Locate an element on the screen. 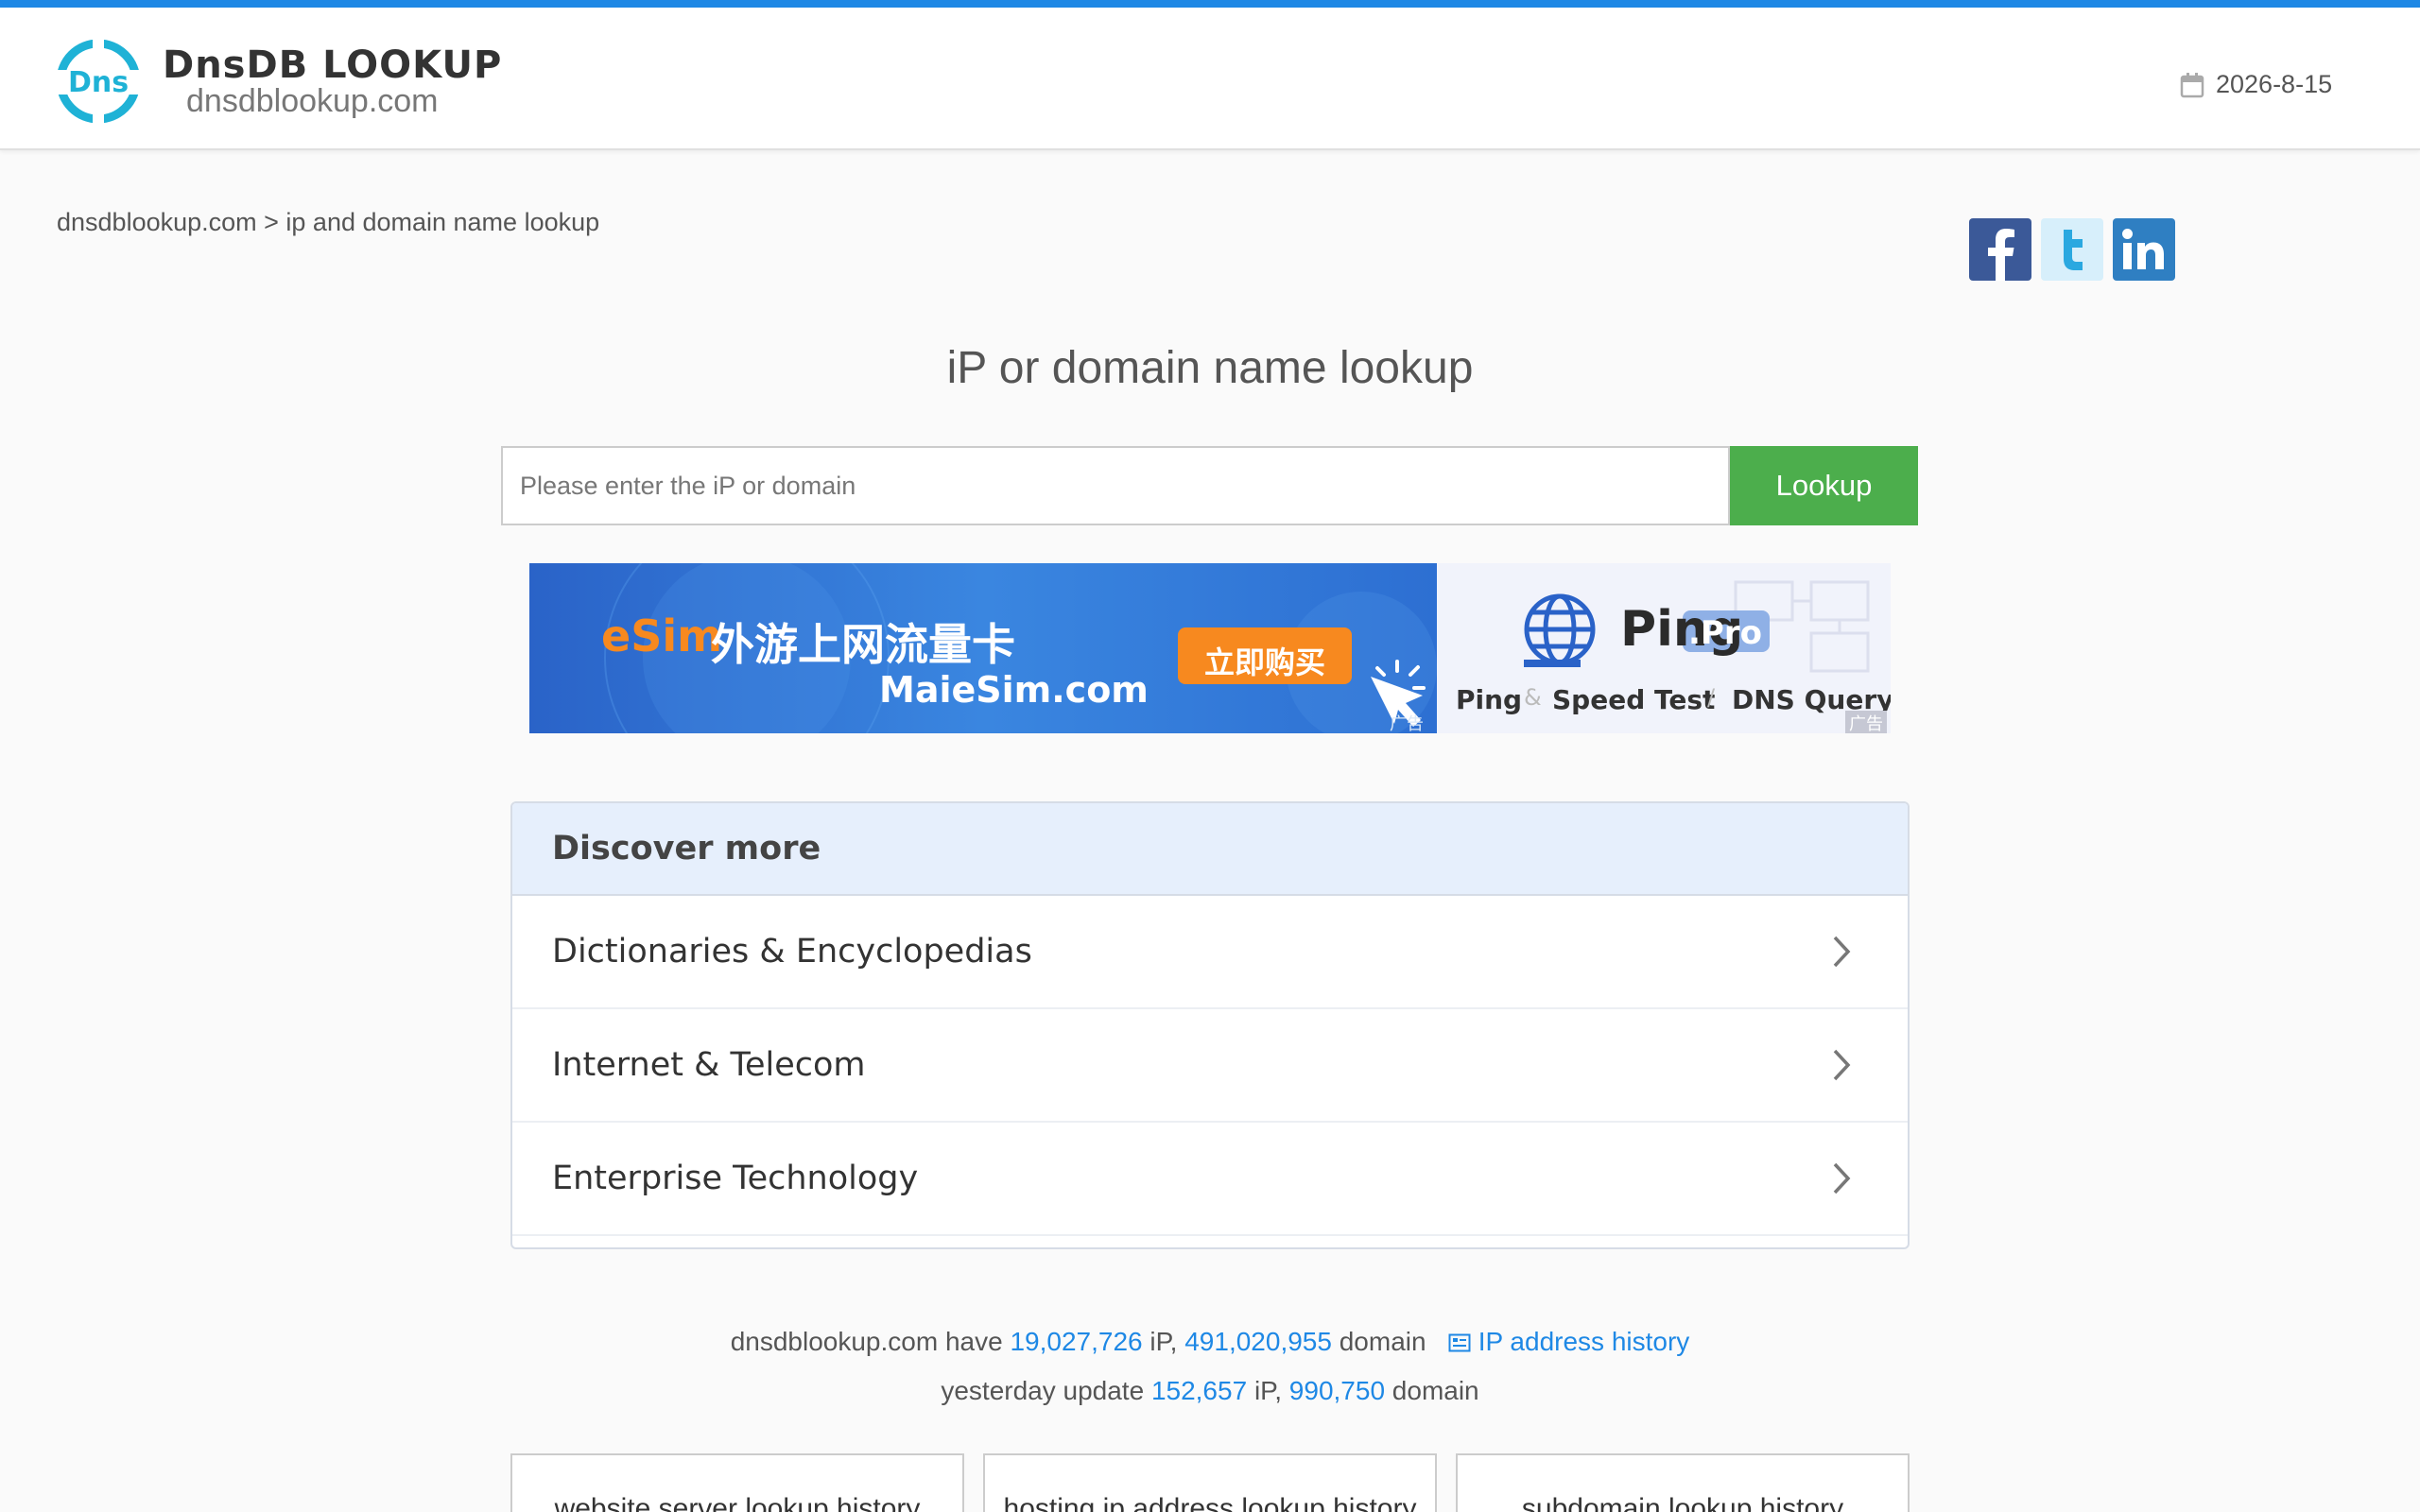 This screenshot has height=1512, width=2420. stats-prefix: dnsdblookup.com have is located at coordinates (866, 1341).